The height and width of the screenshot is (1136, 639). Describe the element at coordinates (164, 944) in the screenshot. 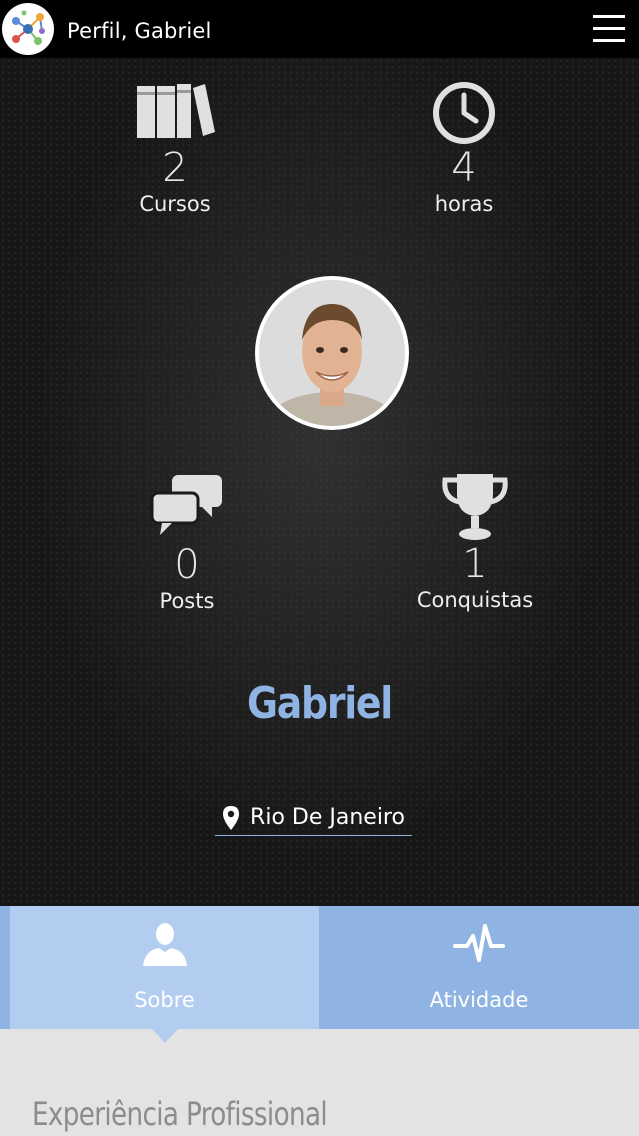

I see `user-icon` at that location.